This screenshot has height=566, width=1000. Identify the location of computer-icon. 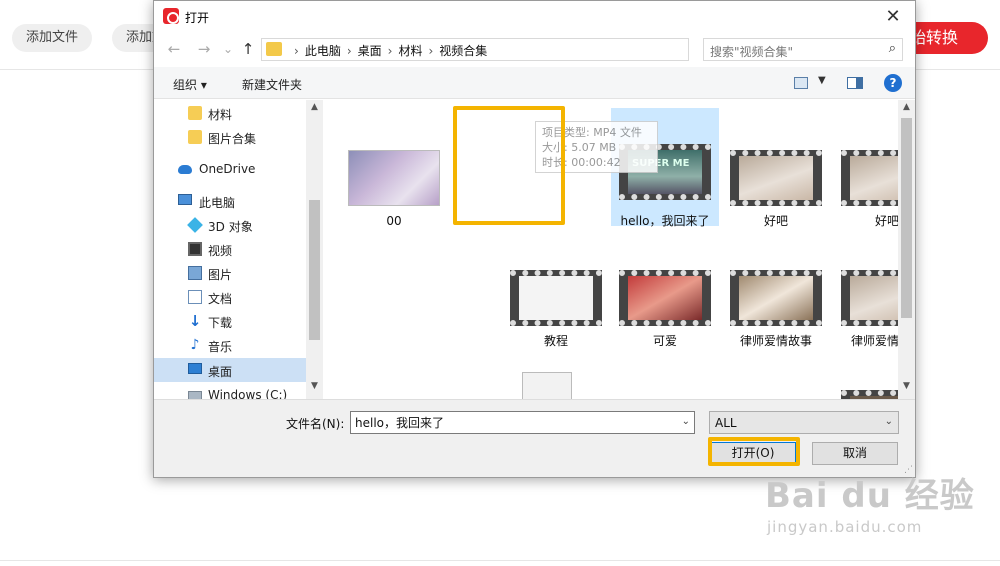
(185, 199).